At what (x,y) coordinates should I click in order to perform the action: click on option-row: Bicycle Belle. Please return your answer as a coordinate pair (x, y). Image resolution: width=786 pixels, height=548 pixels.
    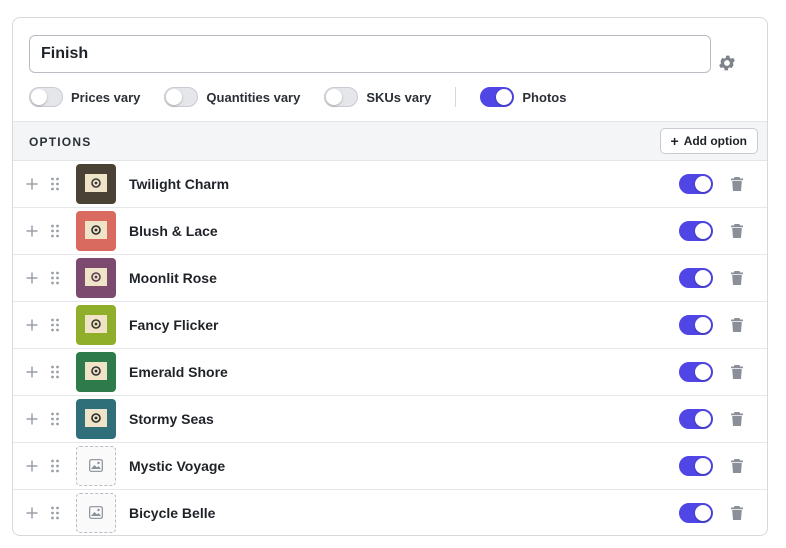
    Looking at the image, I should click on (390, 512).